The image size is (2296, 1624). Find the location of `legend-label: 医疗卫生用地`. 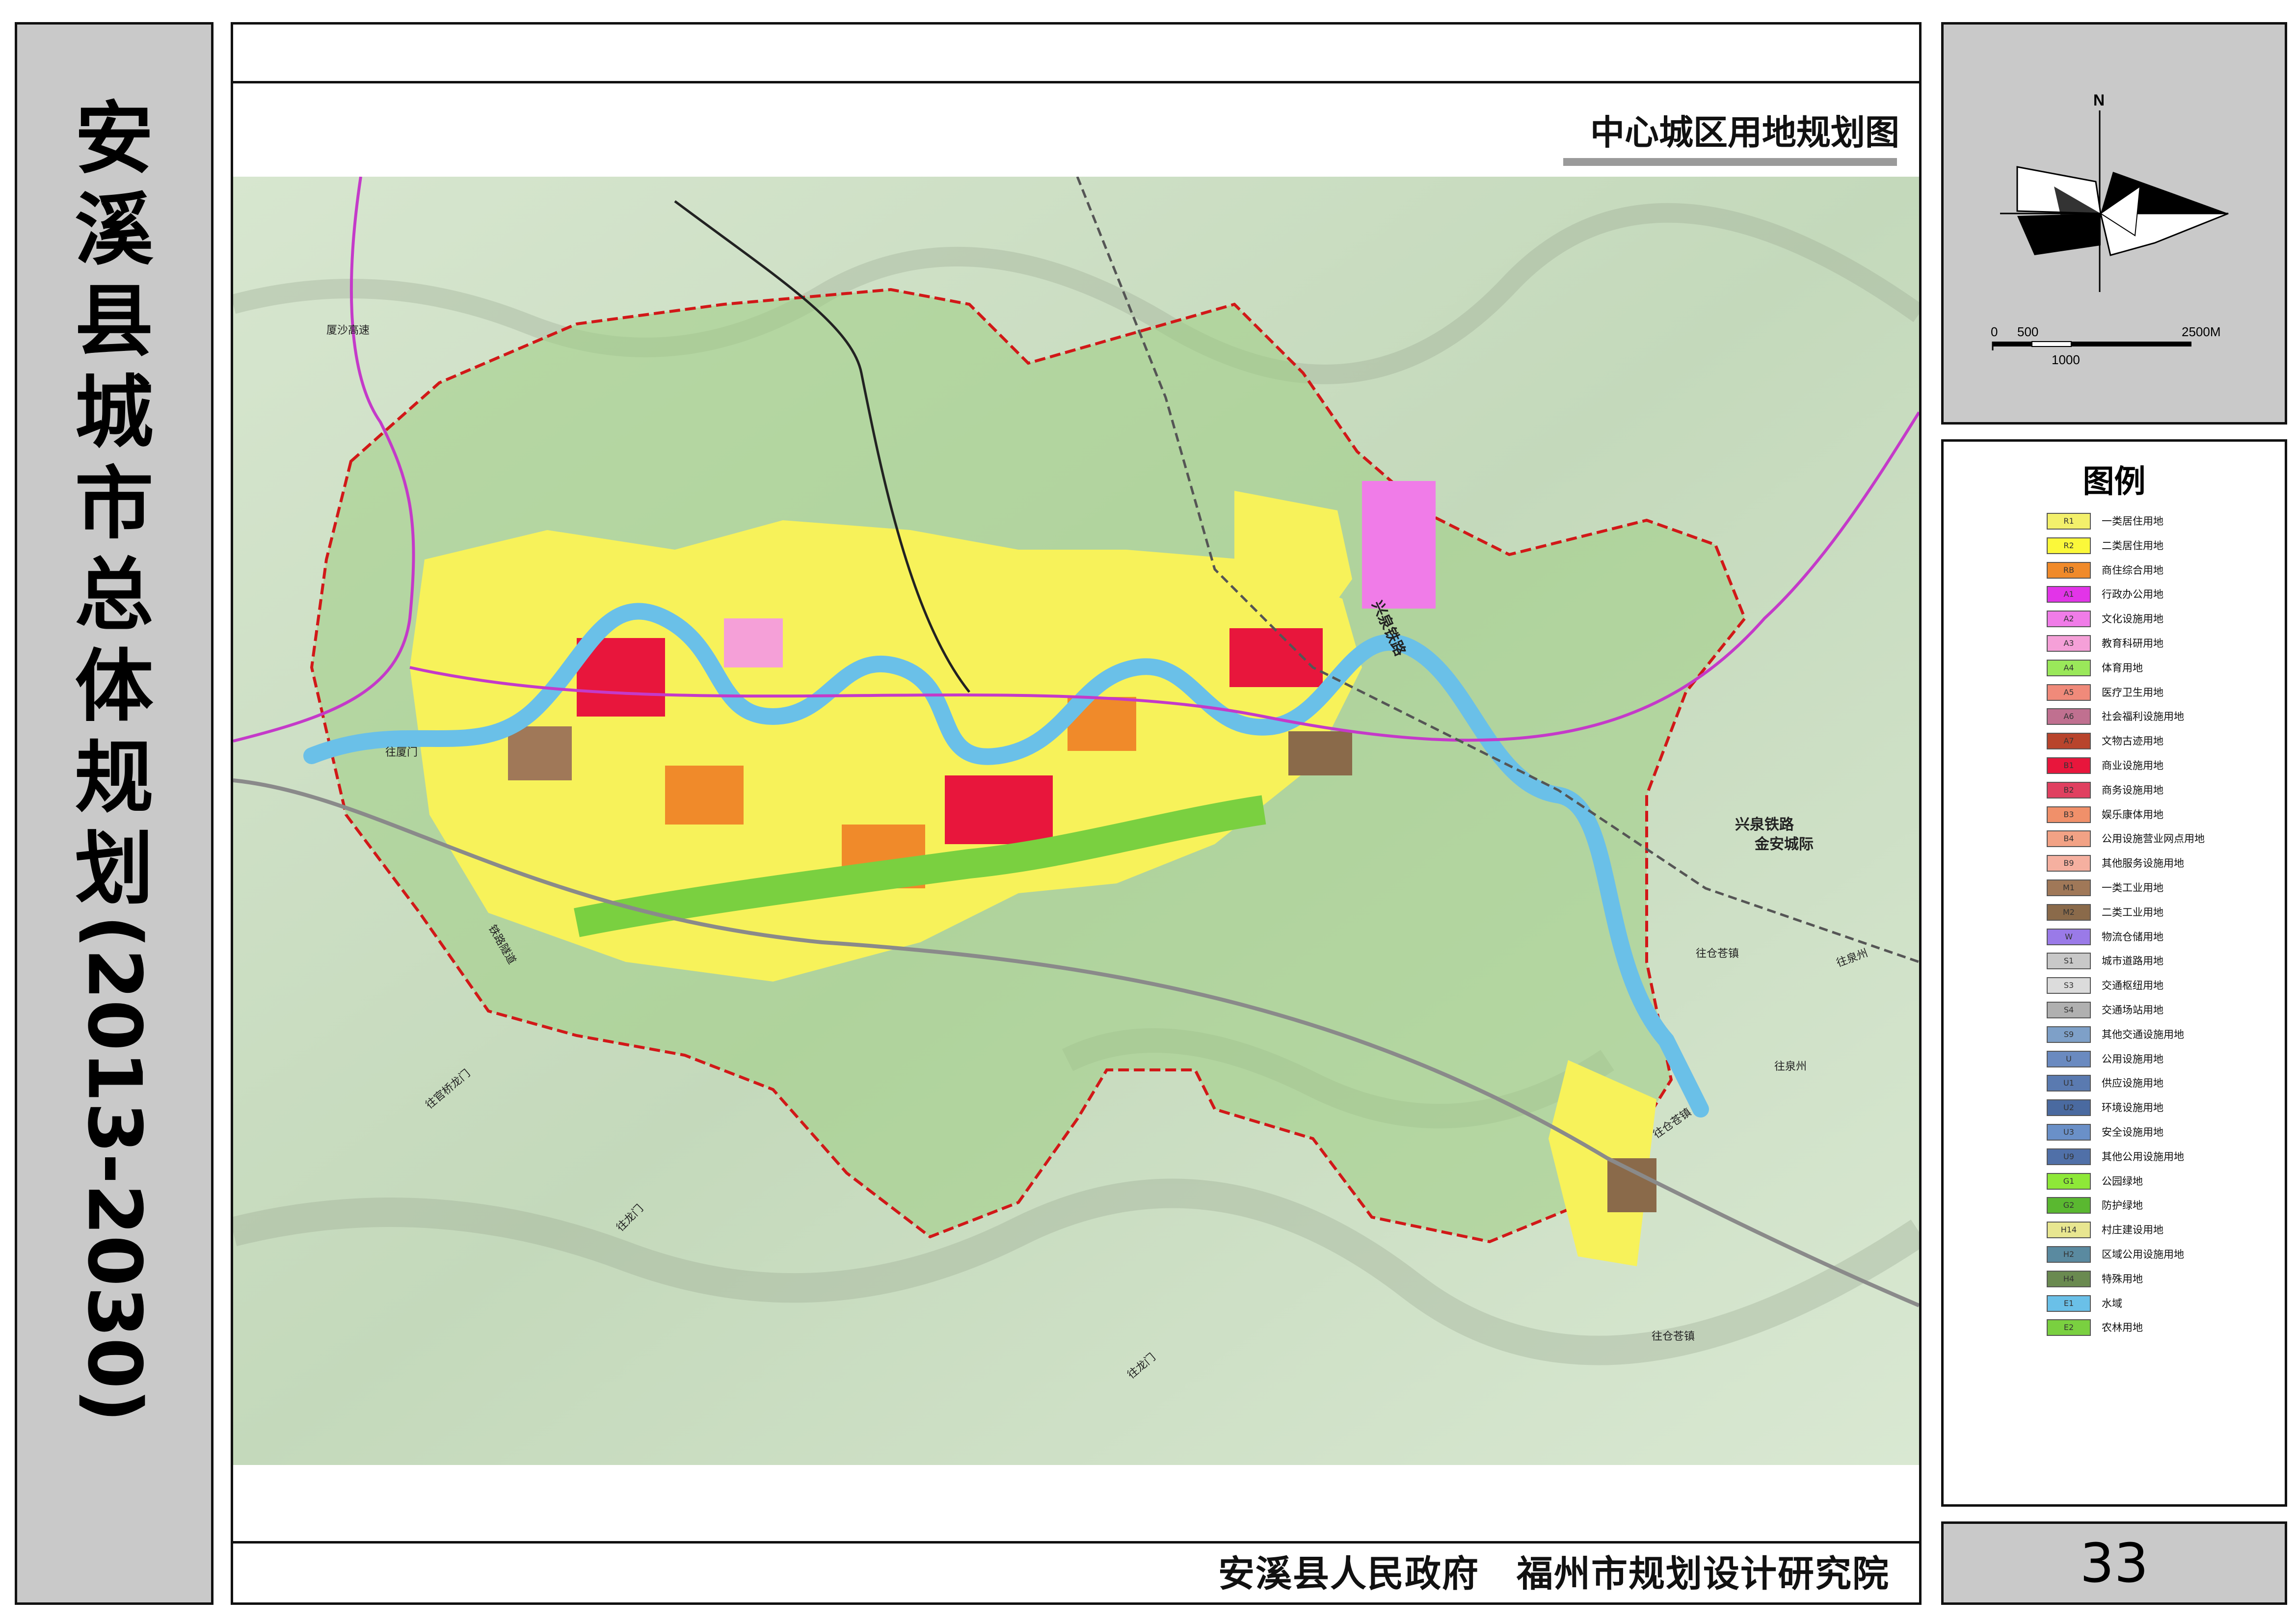

legend-label: 医疗卫生用地 is located at coordinates (2132, 692).